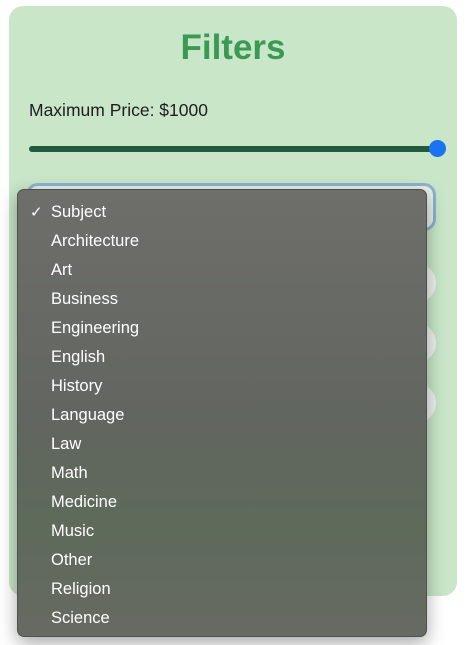  I want to click on subject-option-business: Business, so click(222, 299).